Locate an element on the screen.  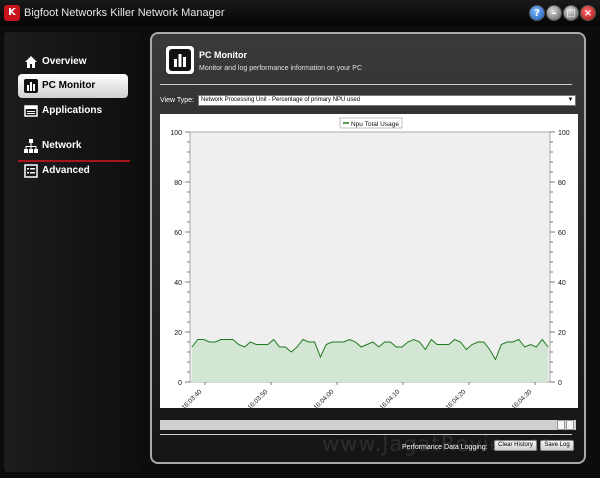
x-tick-label: 16:03:50 is located at coordinates (258, 398).